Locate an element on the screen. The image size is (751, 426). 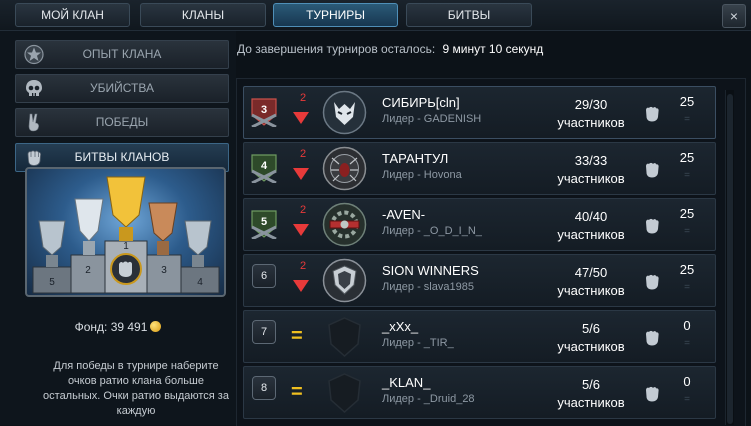
rank-number: 4 is located at coordinates (264, 166).